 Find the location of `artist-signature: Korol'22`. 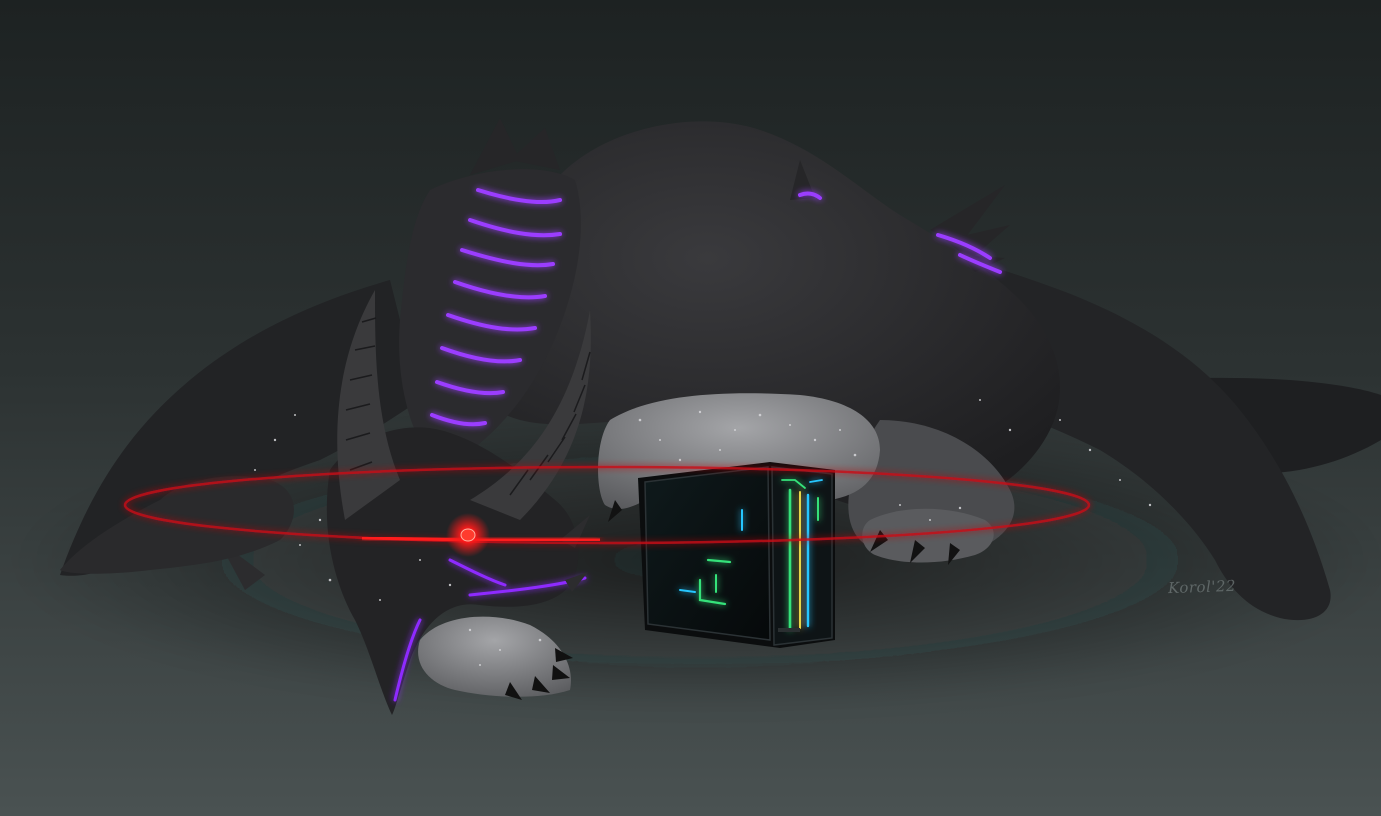

artist-signature: Korol'22 is located at coordinates (1202, 587).